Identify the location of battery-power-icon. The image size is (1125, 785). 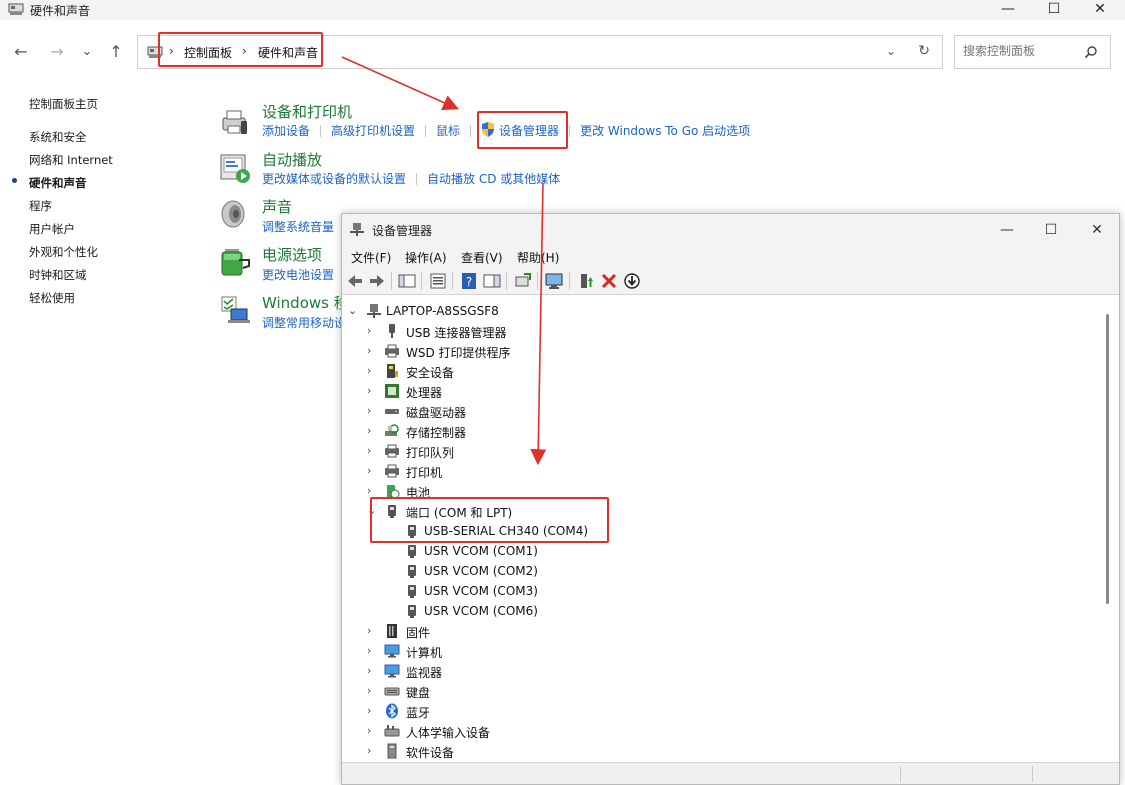
(235, 262).